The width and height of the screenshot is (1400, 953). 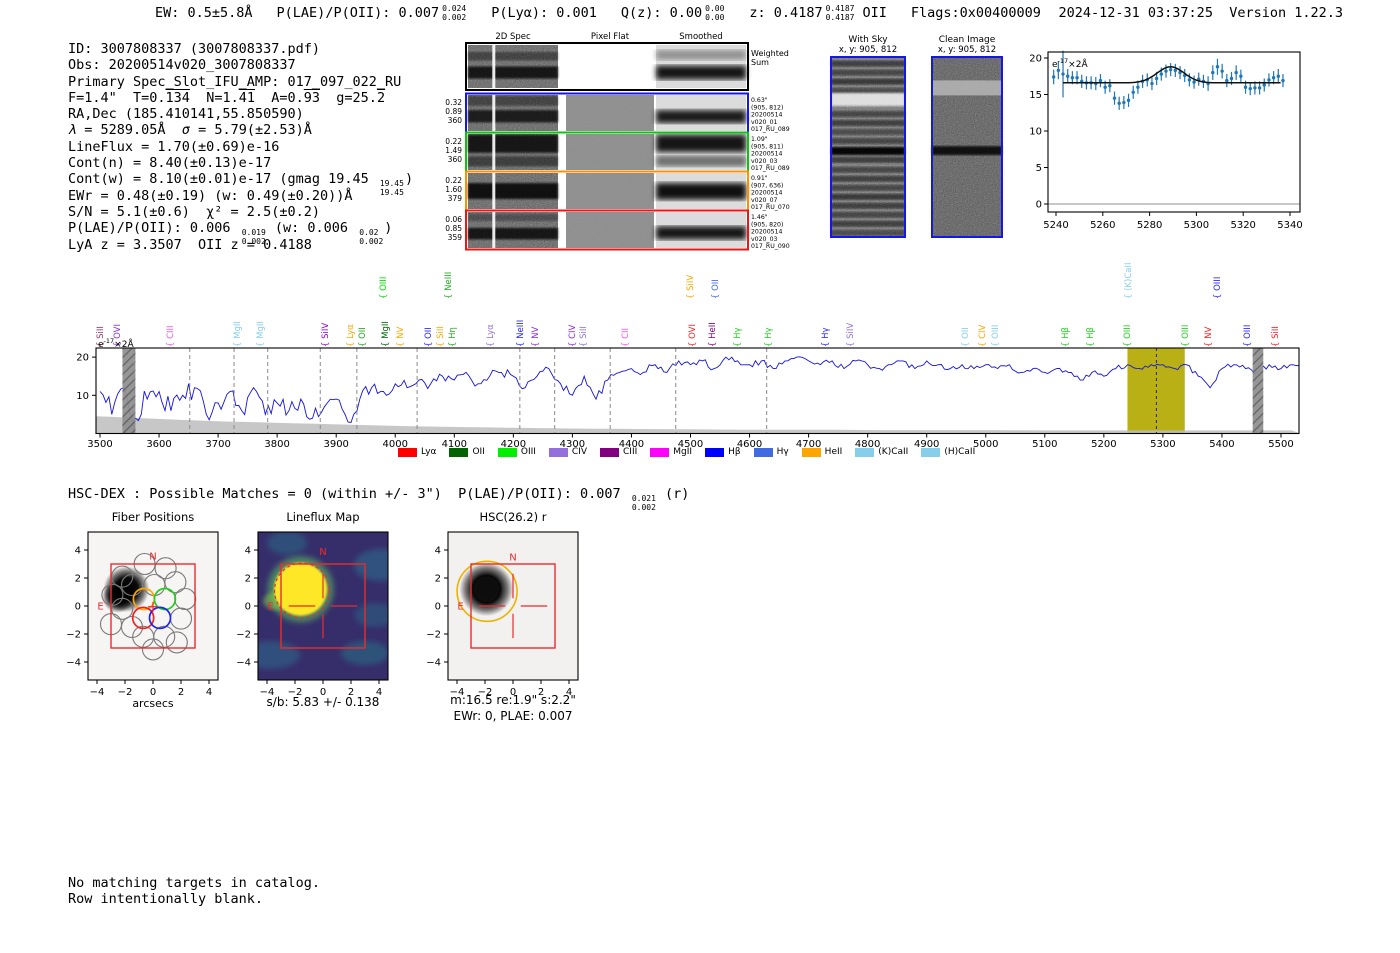 What do you see at coordinates (967, 40) in the screenshot?
I see `clean-title: Clean Image` at bounding box center [967, 40].